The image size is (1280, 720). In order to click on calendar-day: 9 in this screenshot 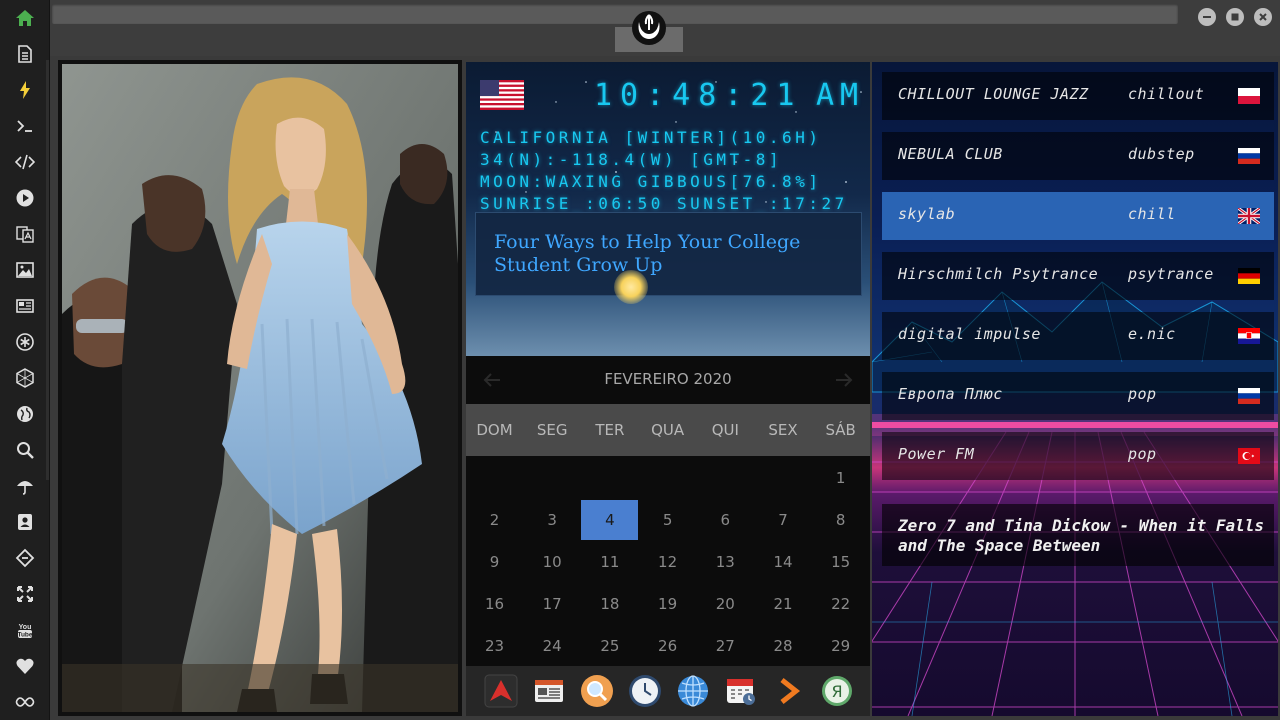, I will do `click(494, 562)`.